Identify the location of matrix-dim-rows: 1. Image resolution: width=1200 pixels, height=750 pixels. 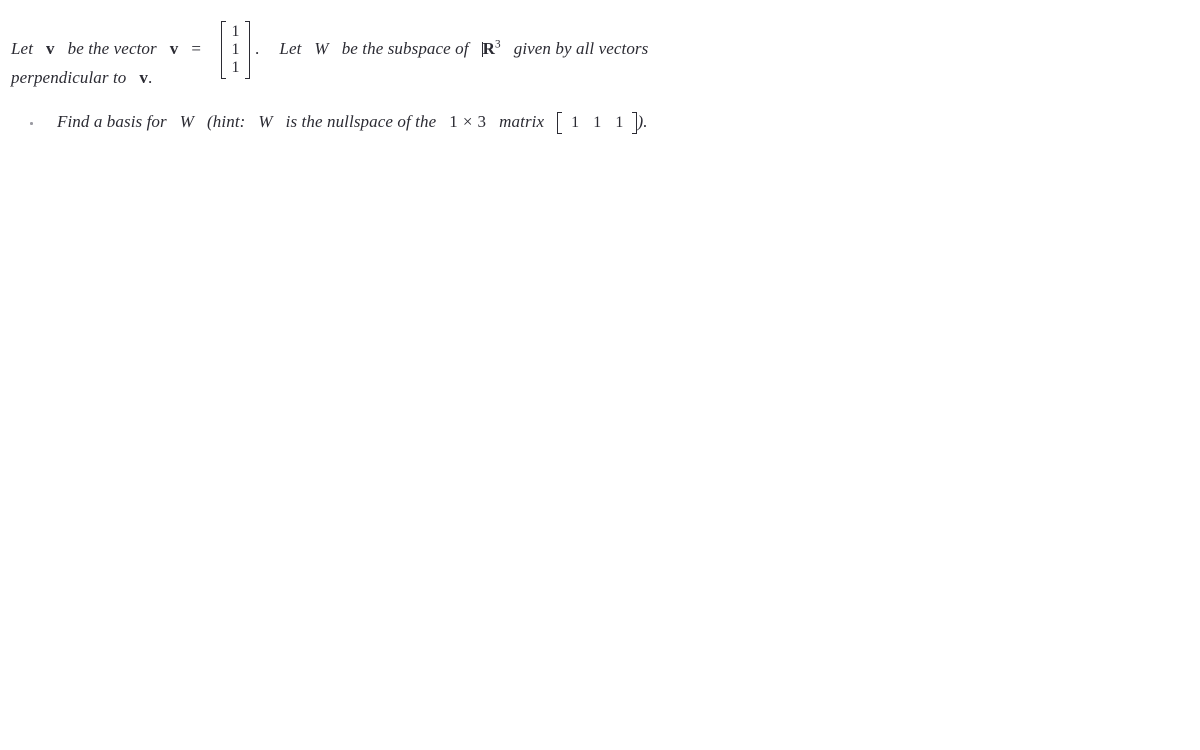
(453, 122).